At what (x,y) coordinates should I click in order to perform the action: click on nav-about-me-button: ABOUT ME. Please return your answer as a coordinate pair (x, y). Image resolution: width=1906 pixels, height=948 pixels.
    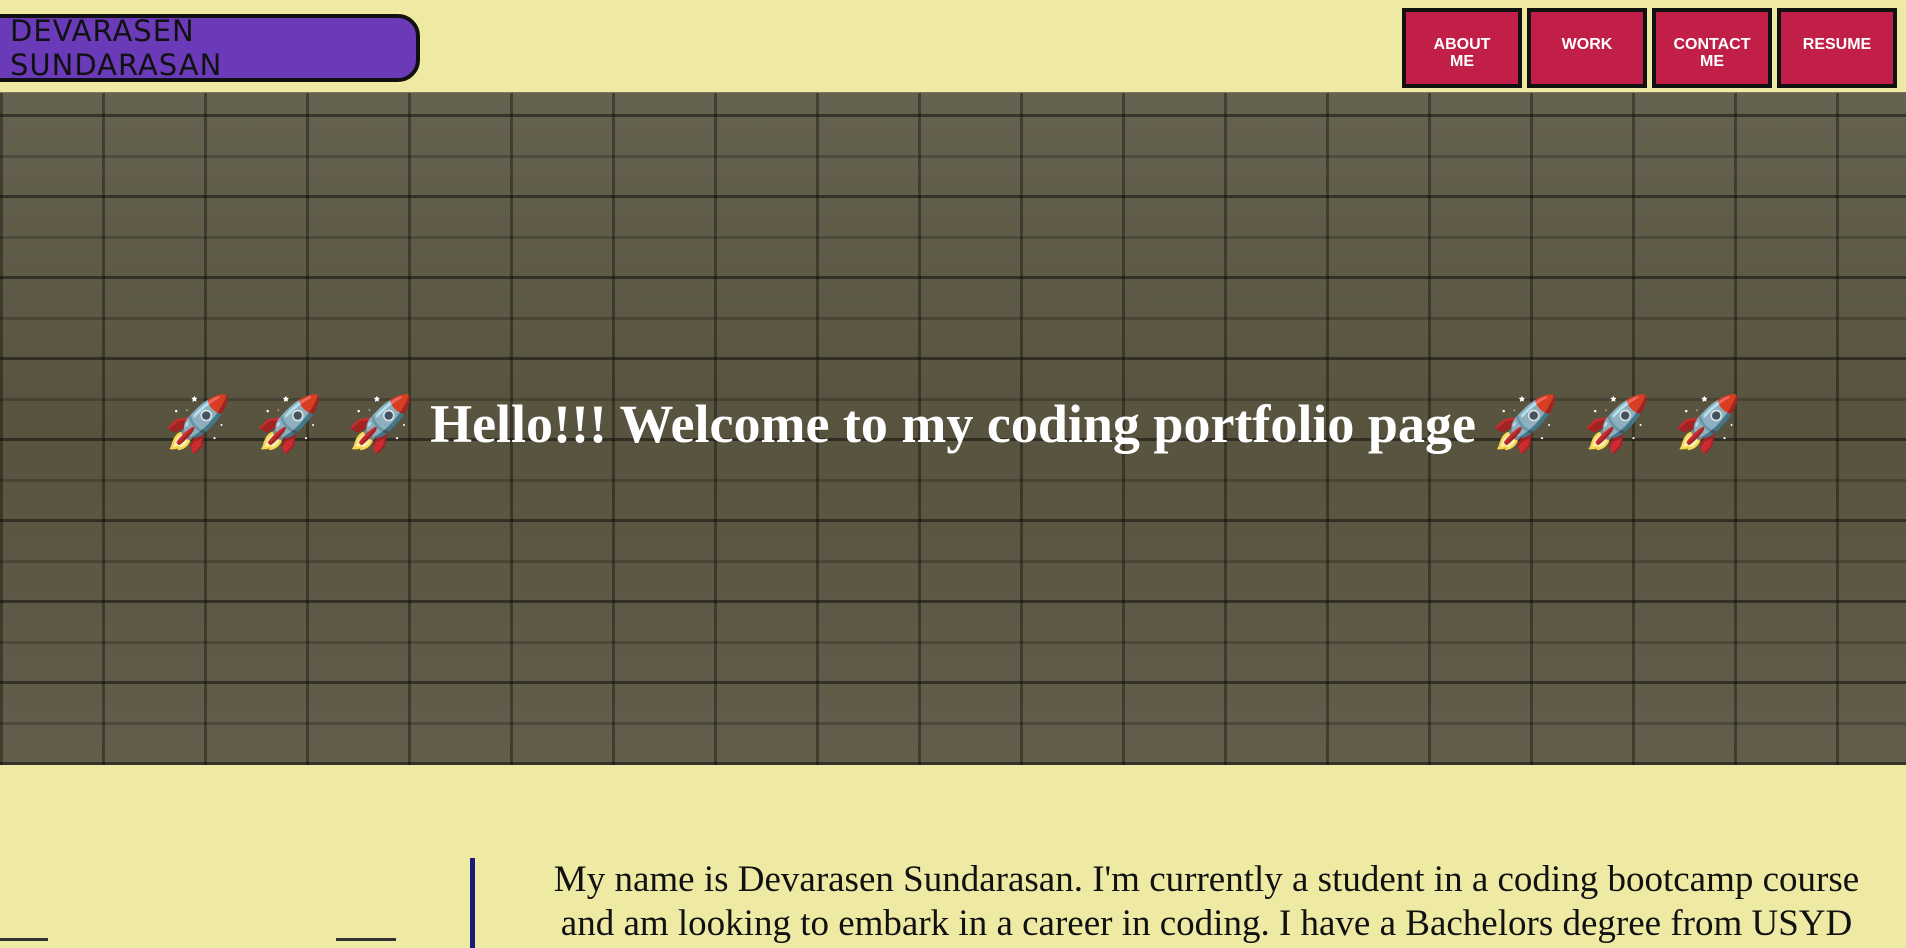
    Looking at the image, I should click on (1462, 48).